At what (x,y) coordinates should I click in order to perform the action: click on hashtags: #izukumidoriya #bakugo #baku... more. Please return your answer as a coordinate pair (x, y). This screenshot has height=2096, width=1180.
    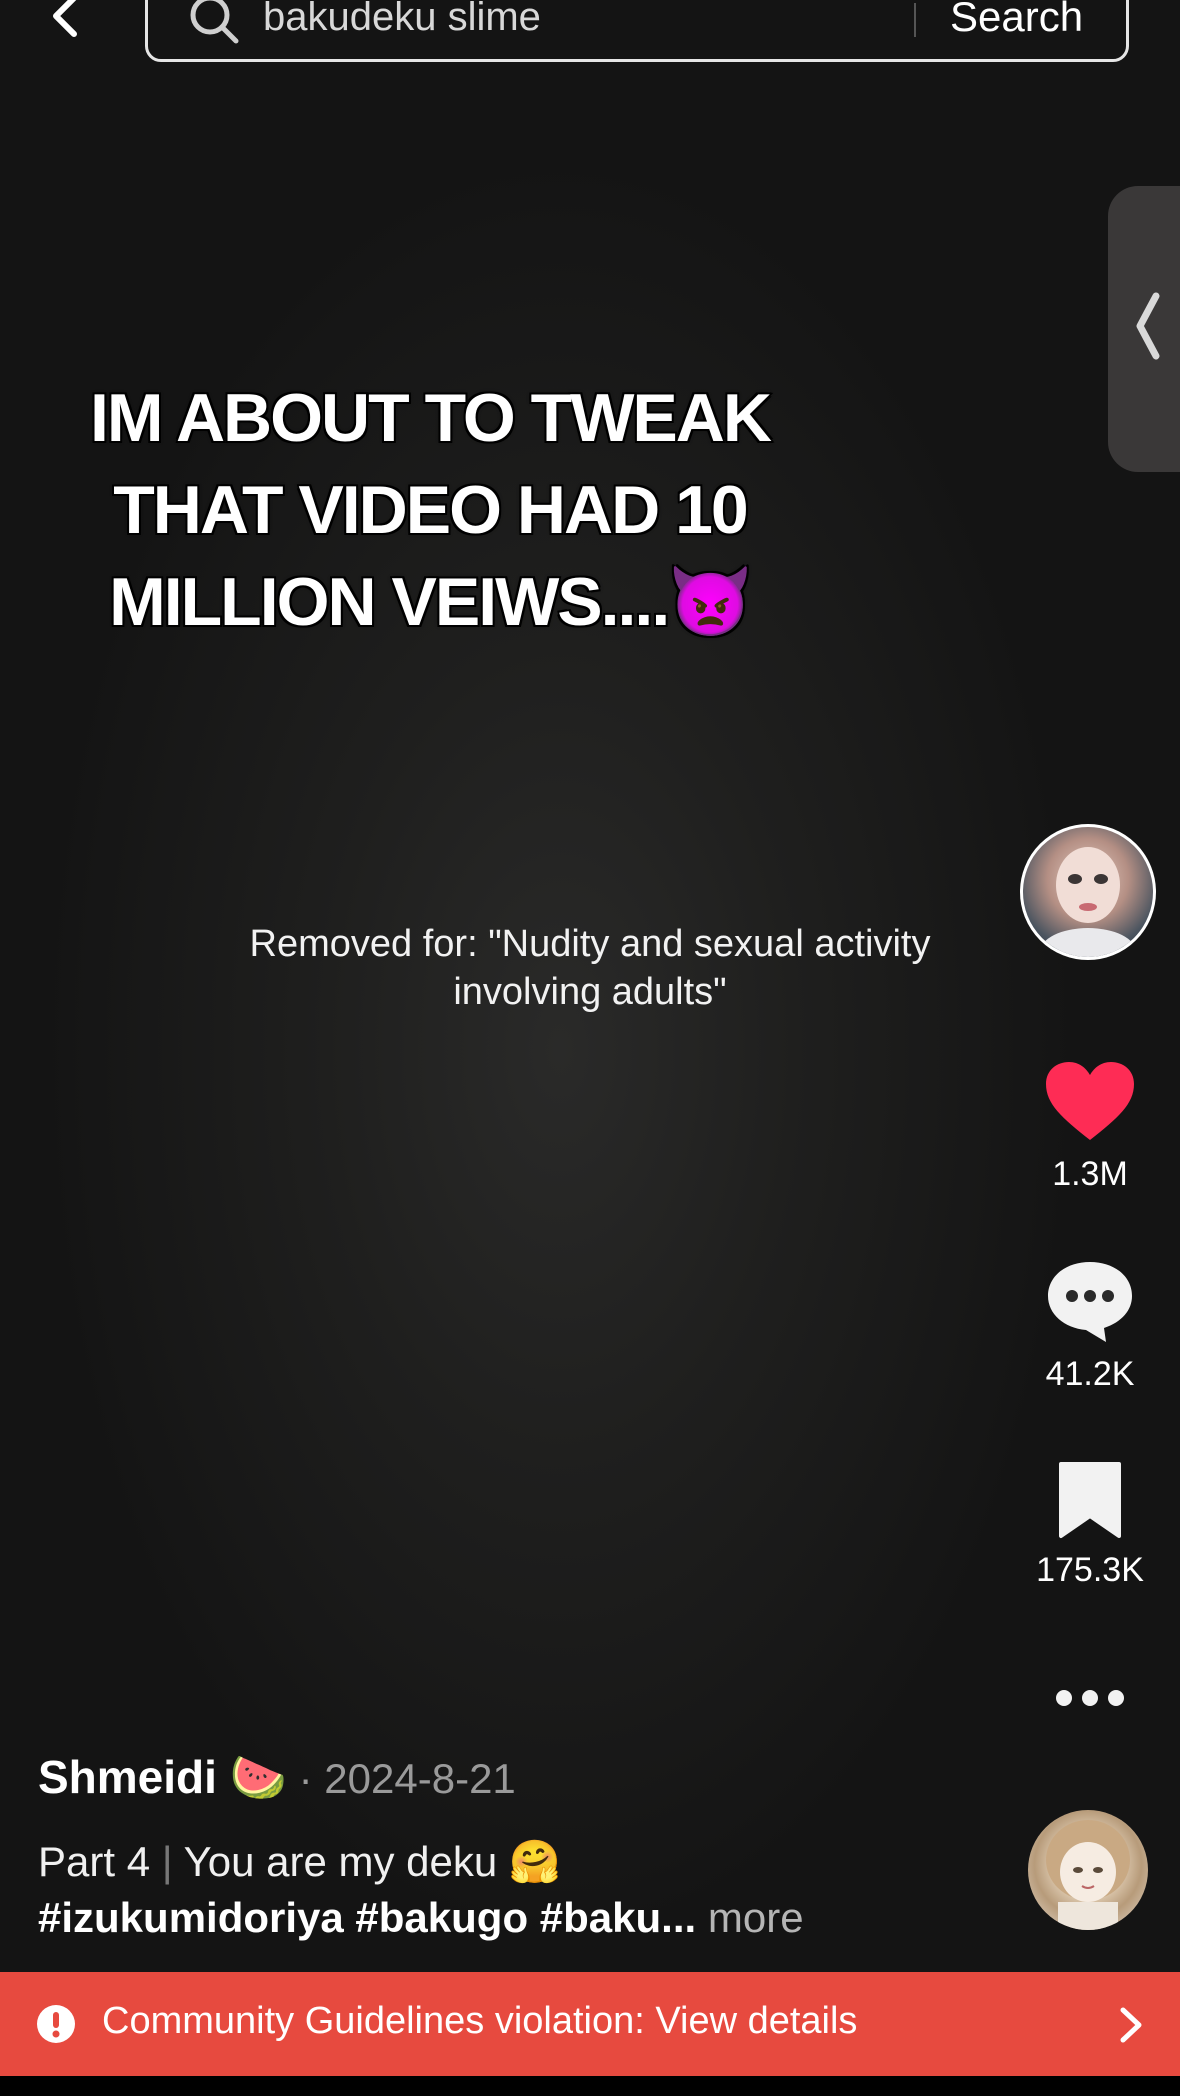
    Looking at the image, I should click on (421, 1918).